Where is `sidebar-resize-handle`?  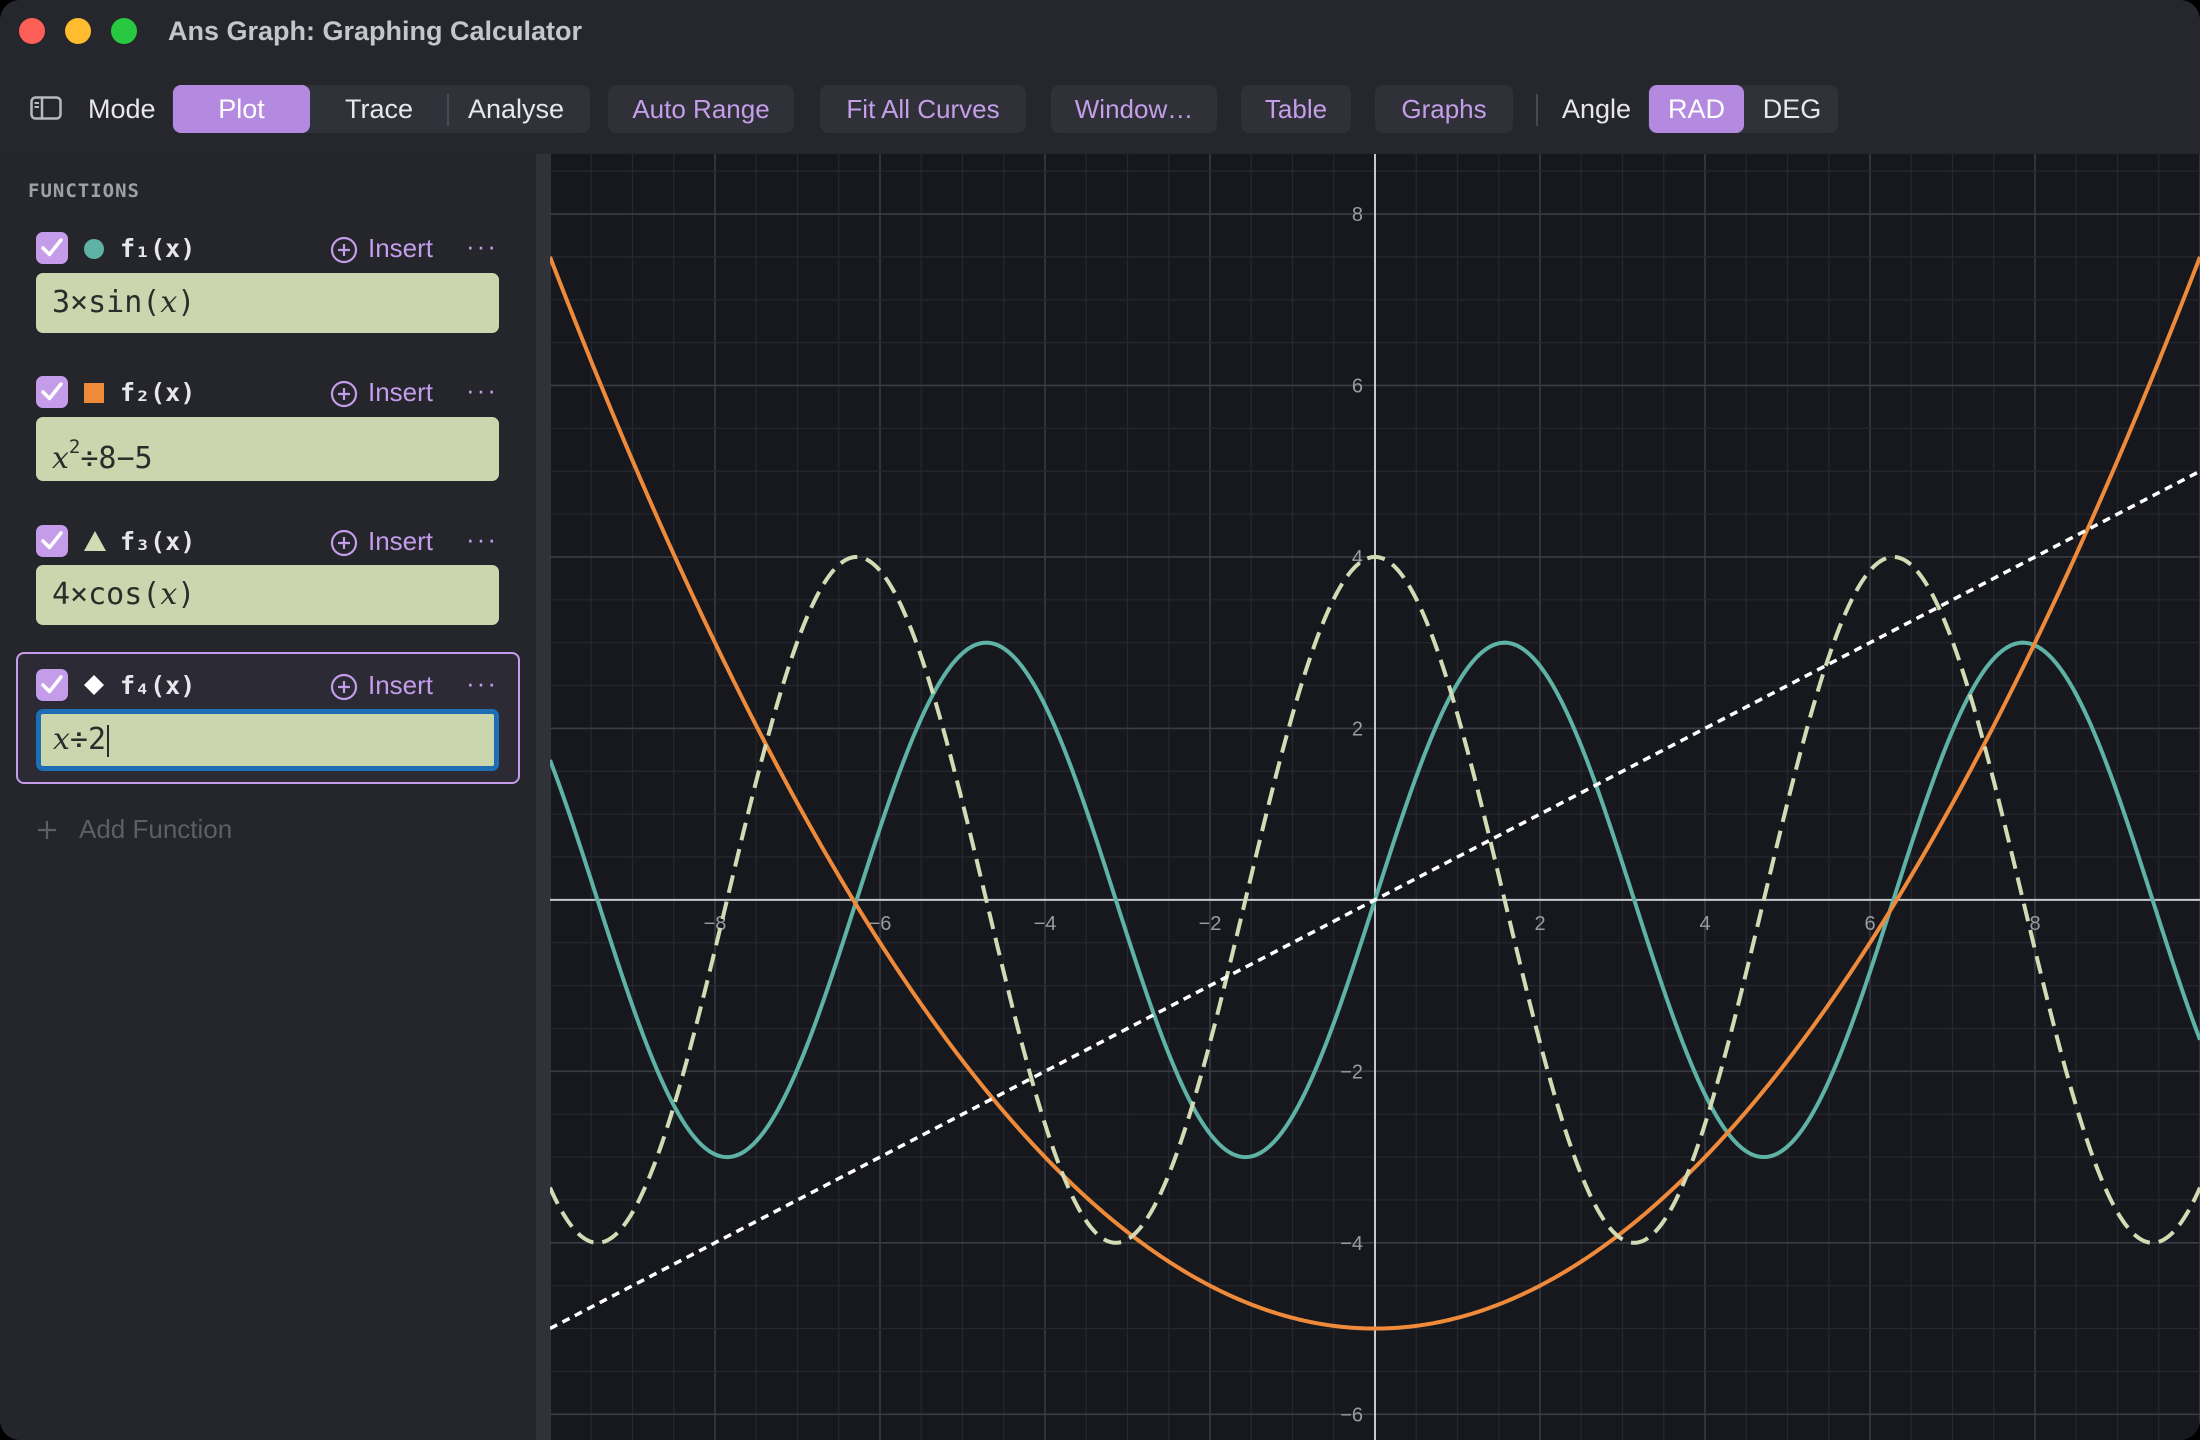 sidebar-resize-handle is located at coordinates (543, 797).